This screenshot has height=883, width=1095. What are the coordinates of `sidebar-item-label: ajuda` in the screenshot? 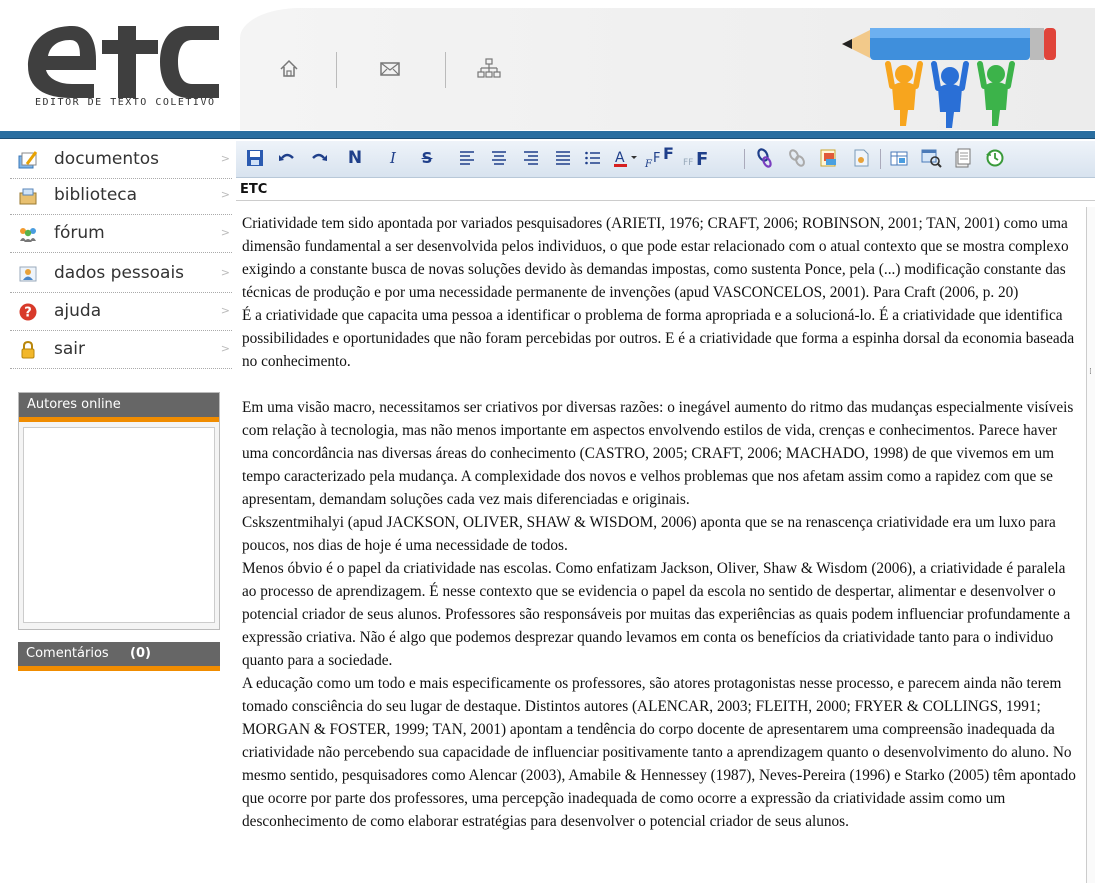 It's located at (78, 311).